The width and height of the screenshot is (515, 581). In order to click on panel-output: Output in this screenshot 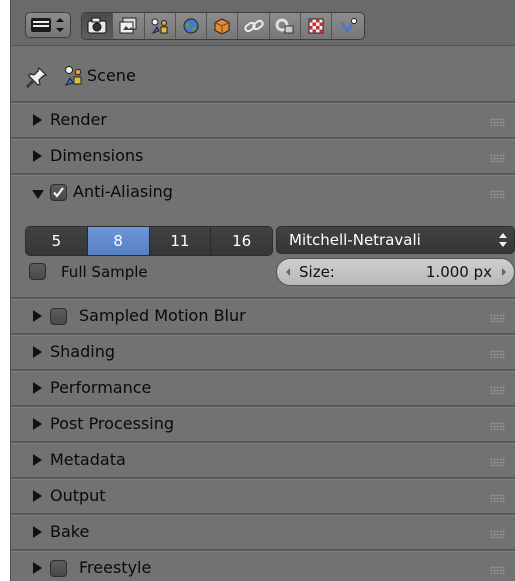, I will do `click(263, 497)`.